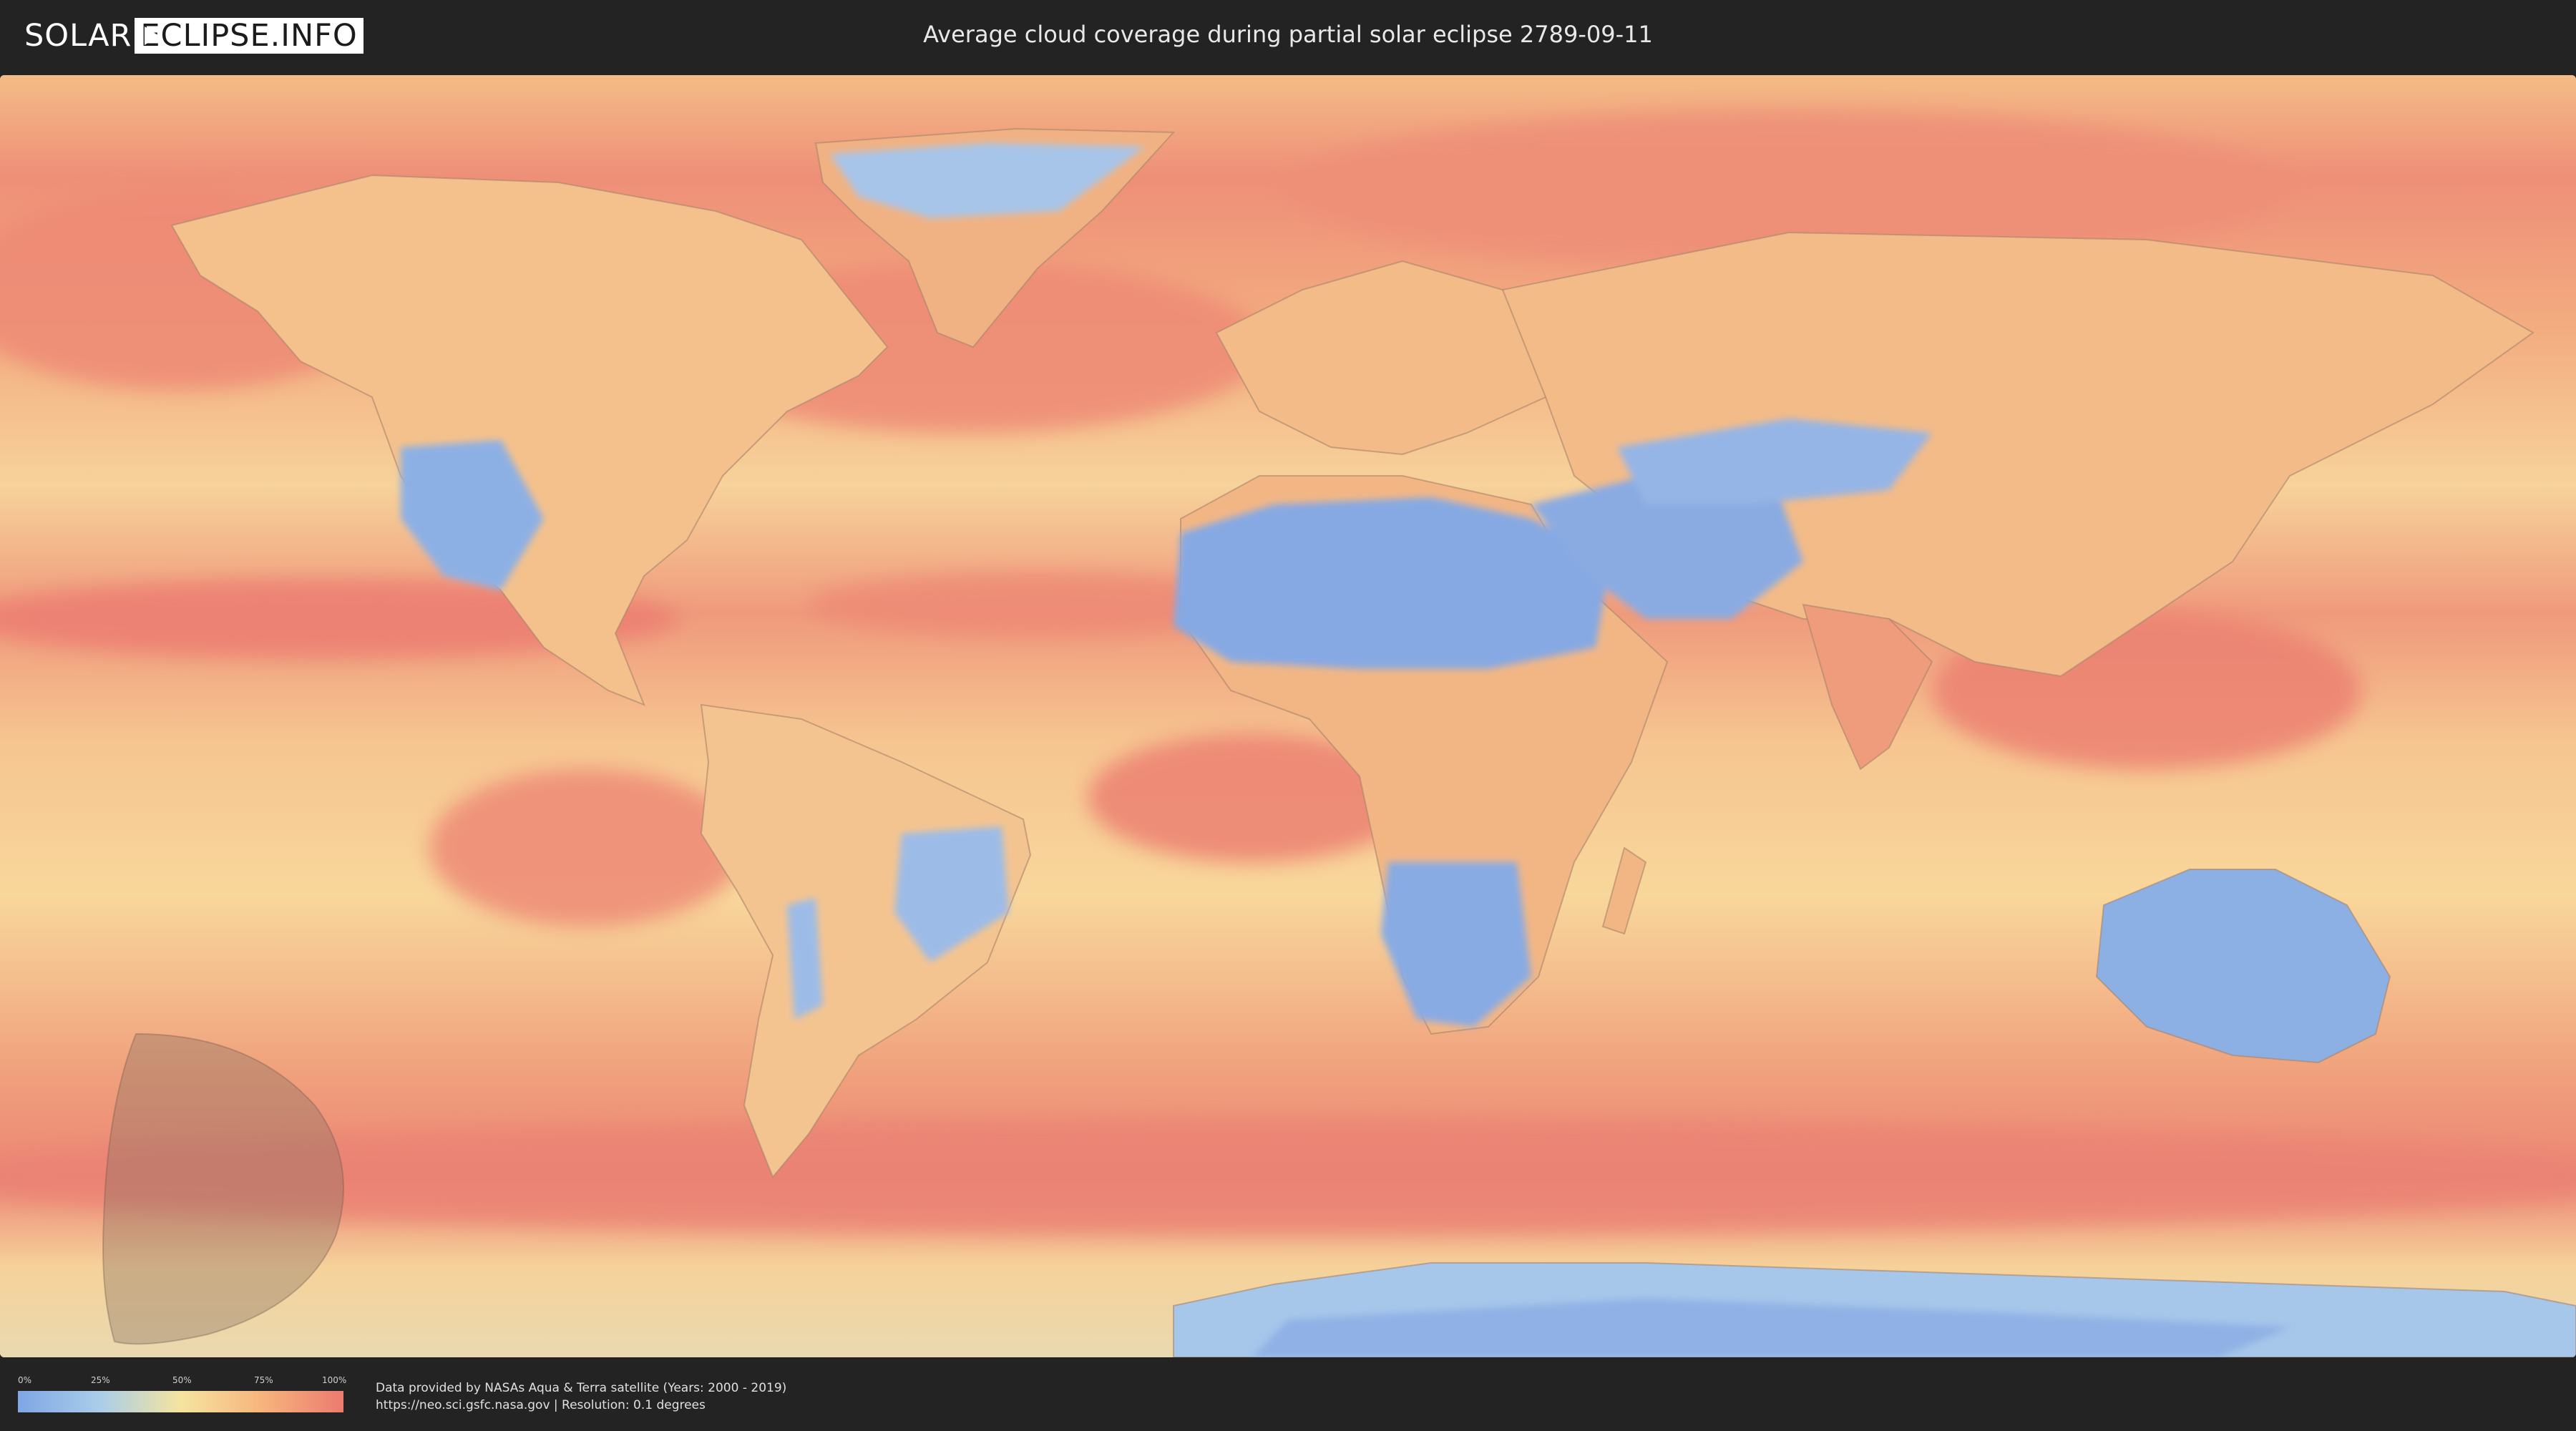  Describe the element at coordinates (180, 1402) in the screenshot. I see `legend-color-scale` at that location.